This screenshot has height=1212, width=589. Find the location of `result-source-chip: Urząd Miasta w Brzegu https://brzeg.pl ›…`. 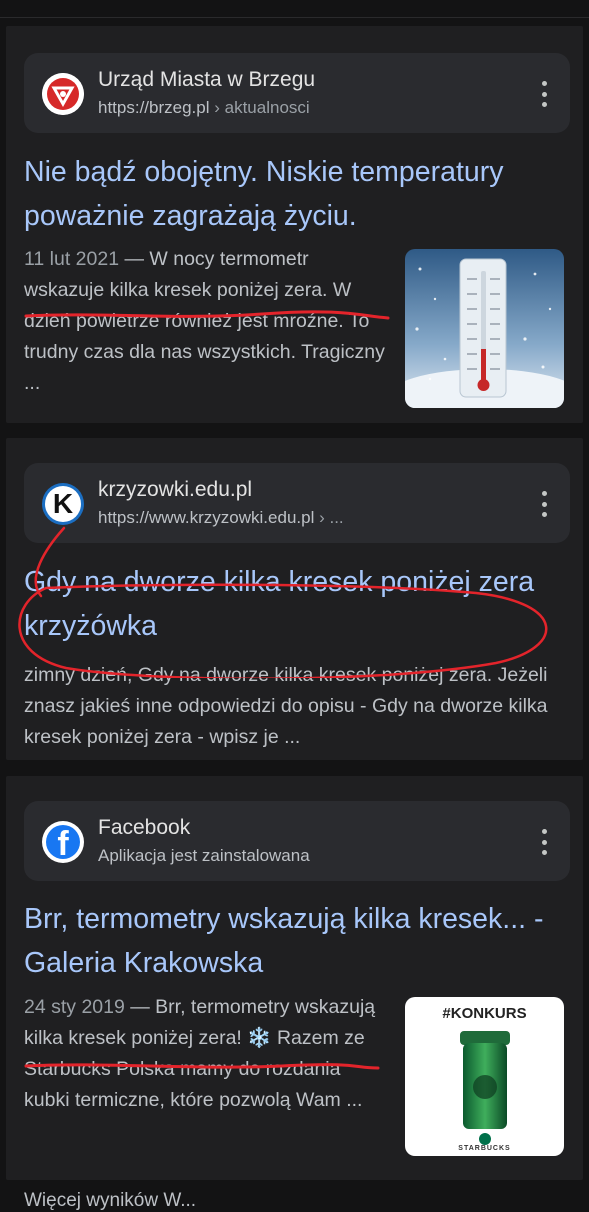

result-source-chip: Urząd Miasta w Brzegu https://brzeg.pl ›… is located at coordinates (297, 93).